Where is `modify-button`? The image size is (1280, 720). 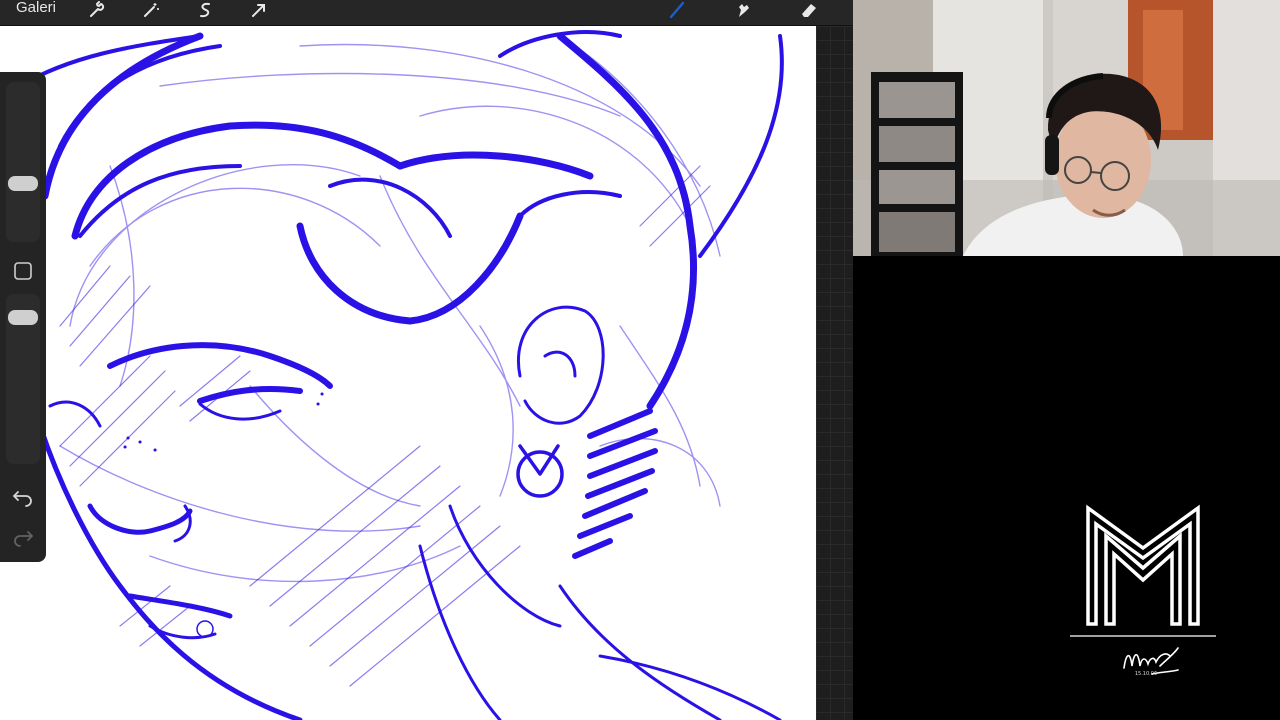
modify-button is located at coordinates (23, 271).